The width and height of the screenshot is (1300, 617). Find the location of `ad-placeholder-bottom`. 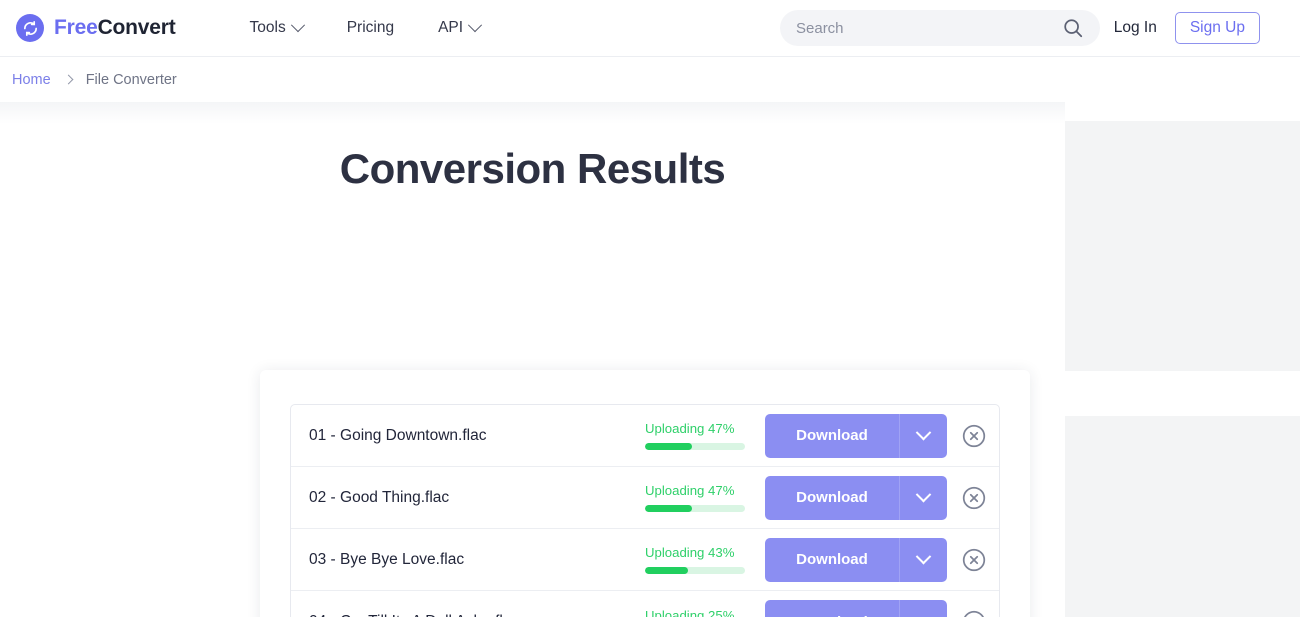

ad-placeholder-bottom is located at coordinates (1182, 516).